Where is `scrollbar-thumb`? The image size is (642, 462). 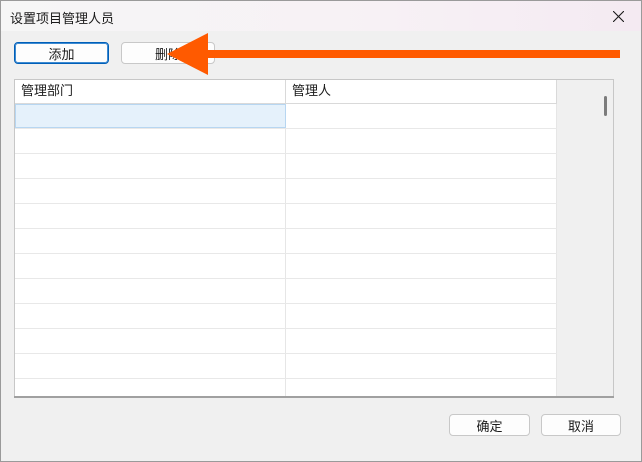 scrollbar-thumb is located at coordinates (605, 106).